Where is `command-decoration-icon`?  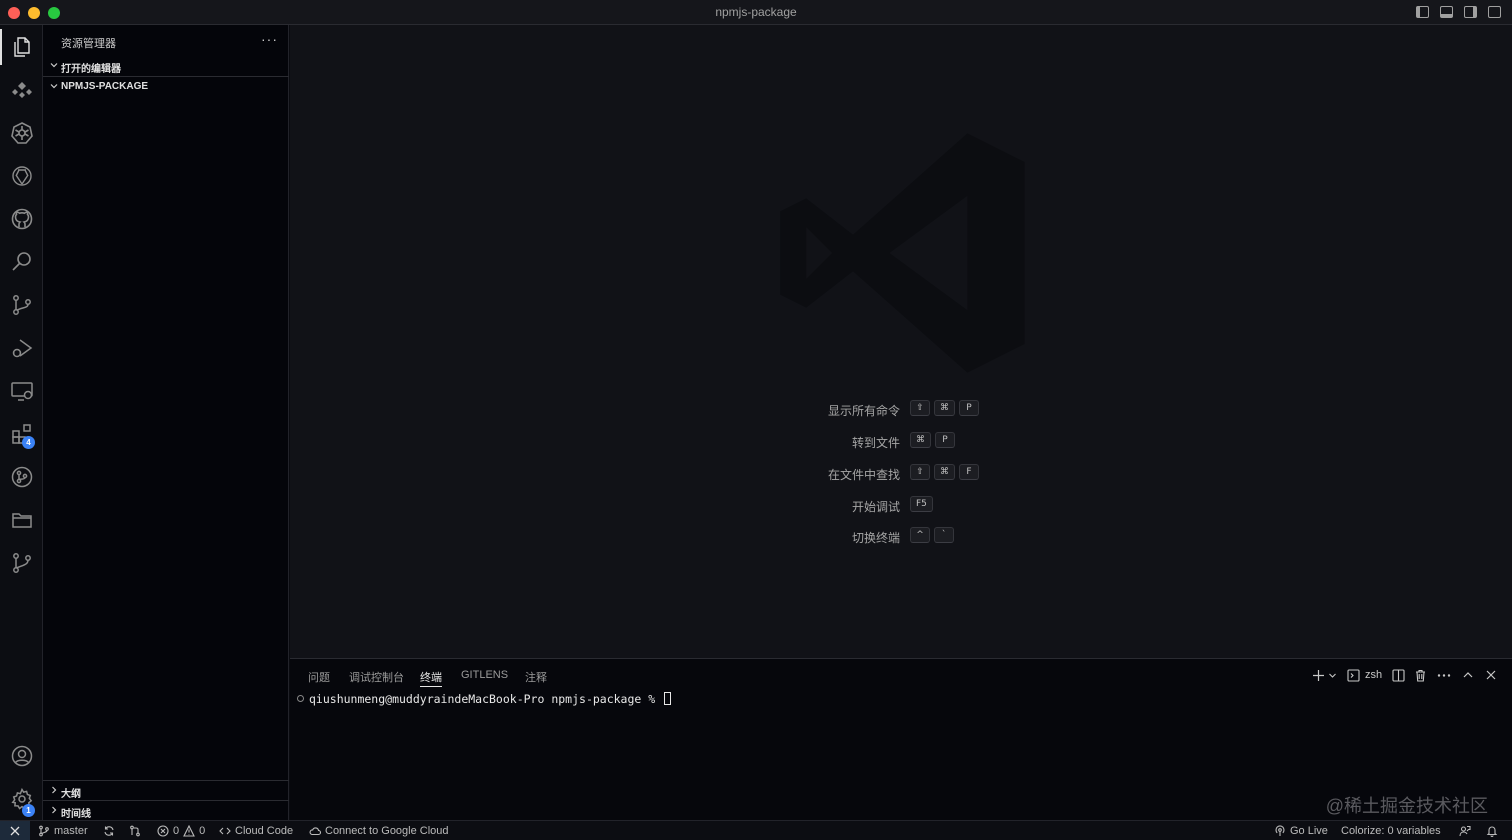
command-decoration-icon is located at coordinates (300, 698).